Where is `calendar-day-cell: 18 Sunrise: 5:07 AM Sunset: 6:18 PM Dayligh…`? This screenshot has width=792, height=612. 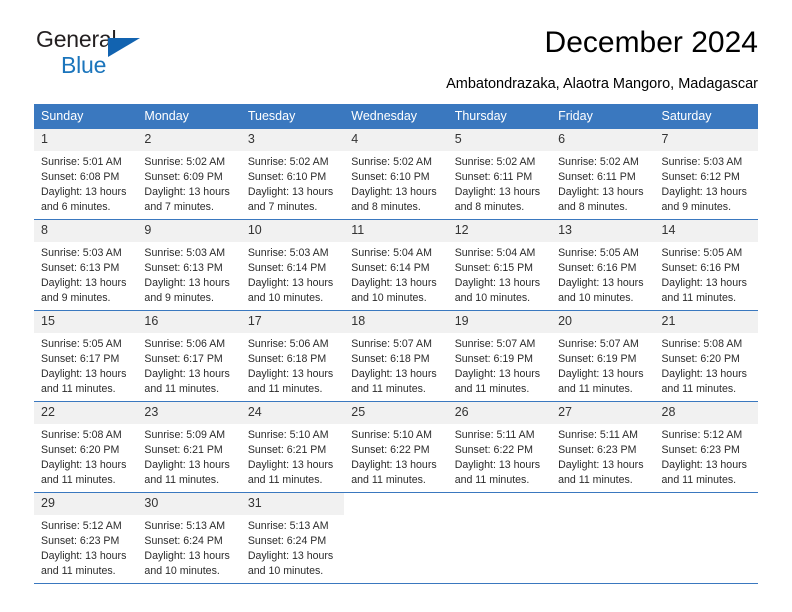
calendar-day-cell: 18 Sunrise: 5:07 AM Sunset: 6:18 PM Dayligh… is located at coordinates (396, 356).